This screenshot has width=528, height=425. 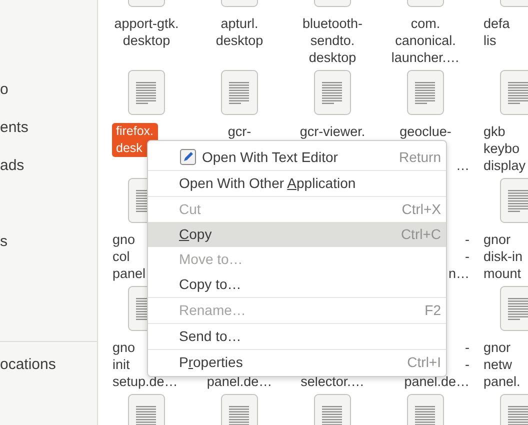 I want to click on sidebar-item: ocations, so click(x=48, y=365).